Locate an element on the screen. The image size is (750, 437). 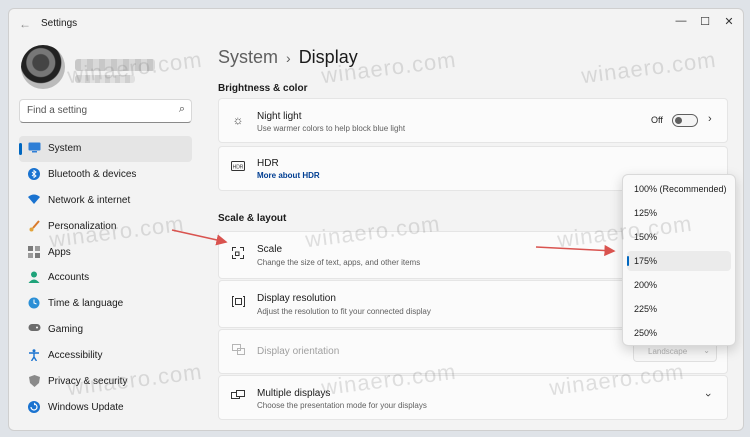
breadcrumb: System › Display is located at coordinates (288, 57).